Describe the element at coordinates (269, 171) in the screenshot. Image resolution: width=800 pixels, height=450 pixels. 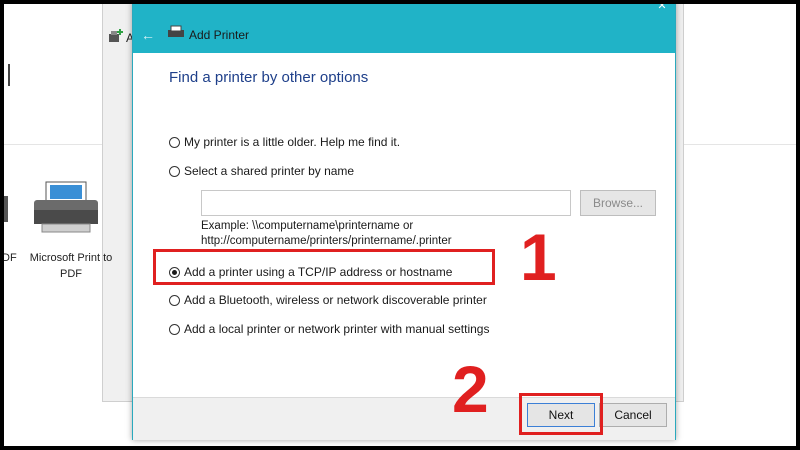
I see `option-label: Select a shared printer by name` at that location.